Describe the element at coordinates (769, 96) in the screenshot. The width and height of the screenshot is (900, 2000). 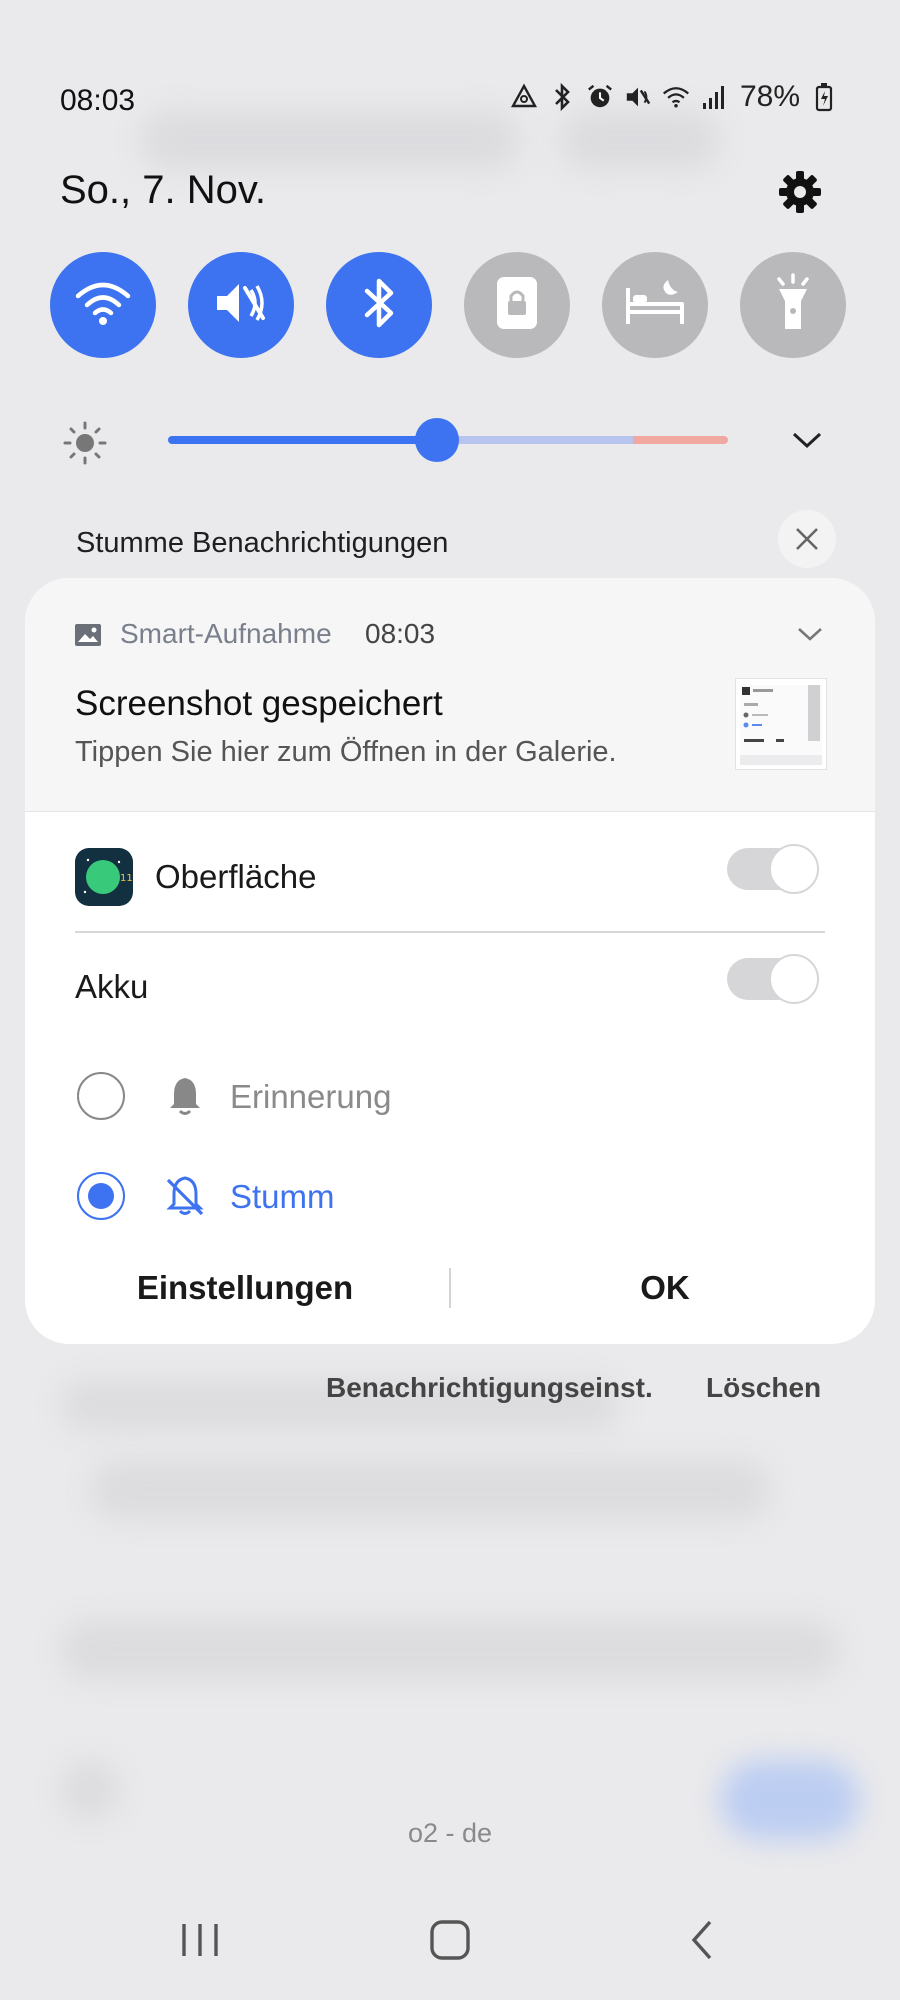
I see `battery-percent: 78%` at that location.